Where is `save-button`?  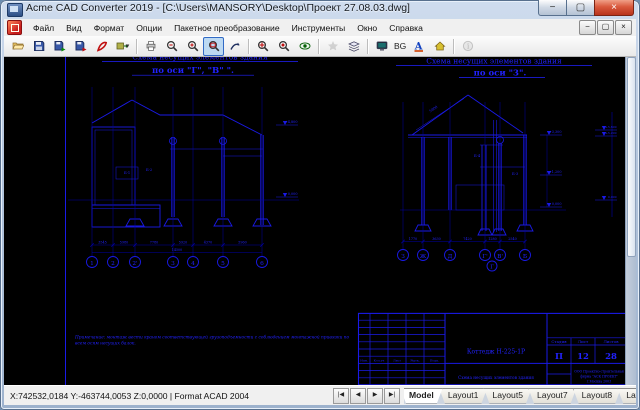 save-button is located at coordinates (38, 46).